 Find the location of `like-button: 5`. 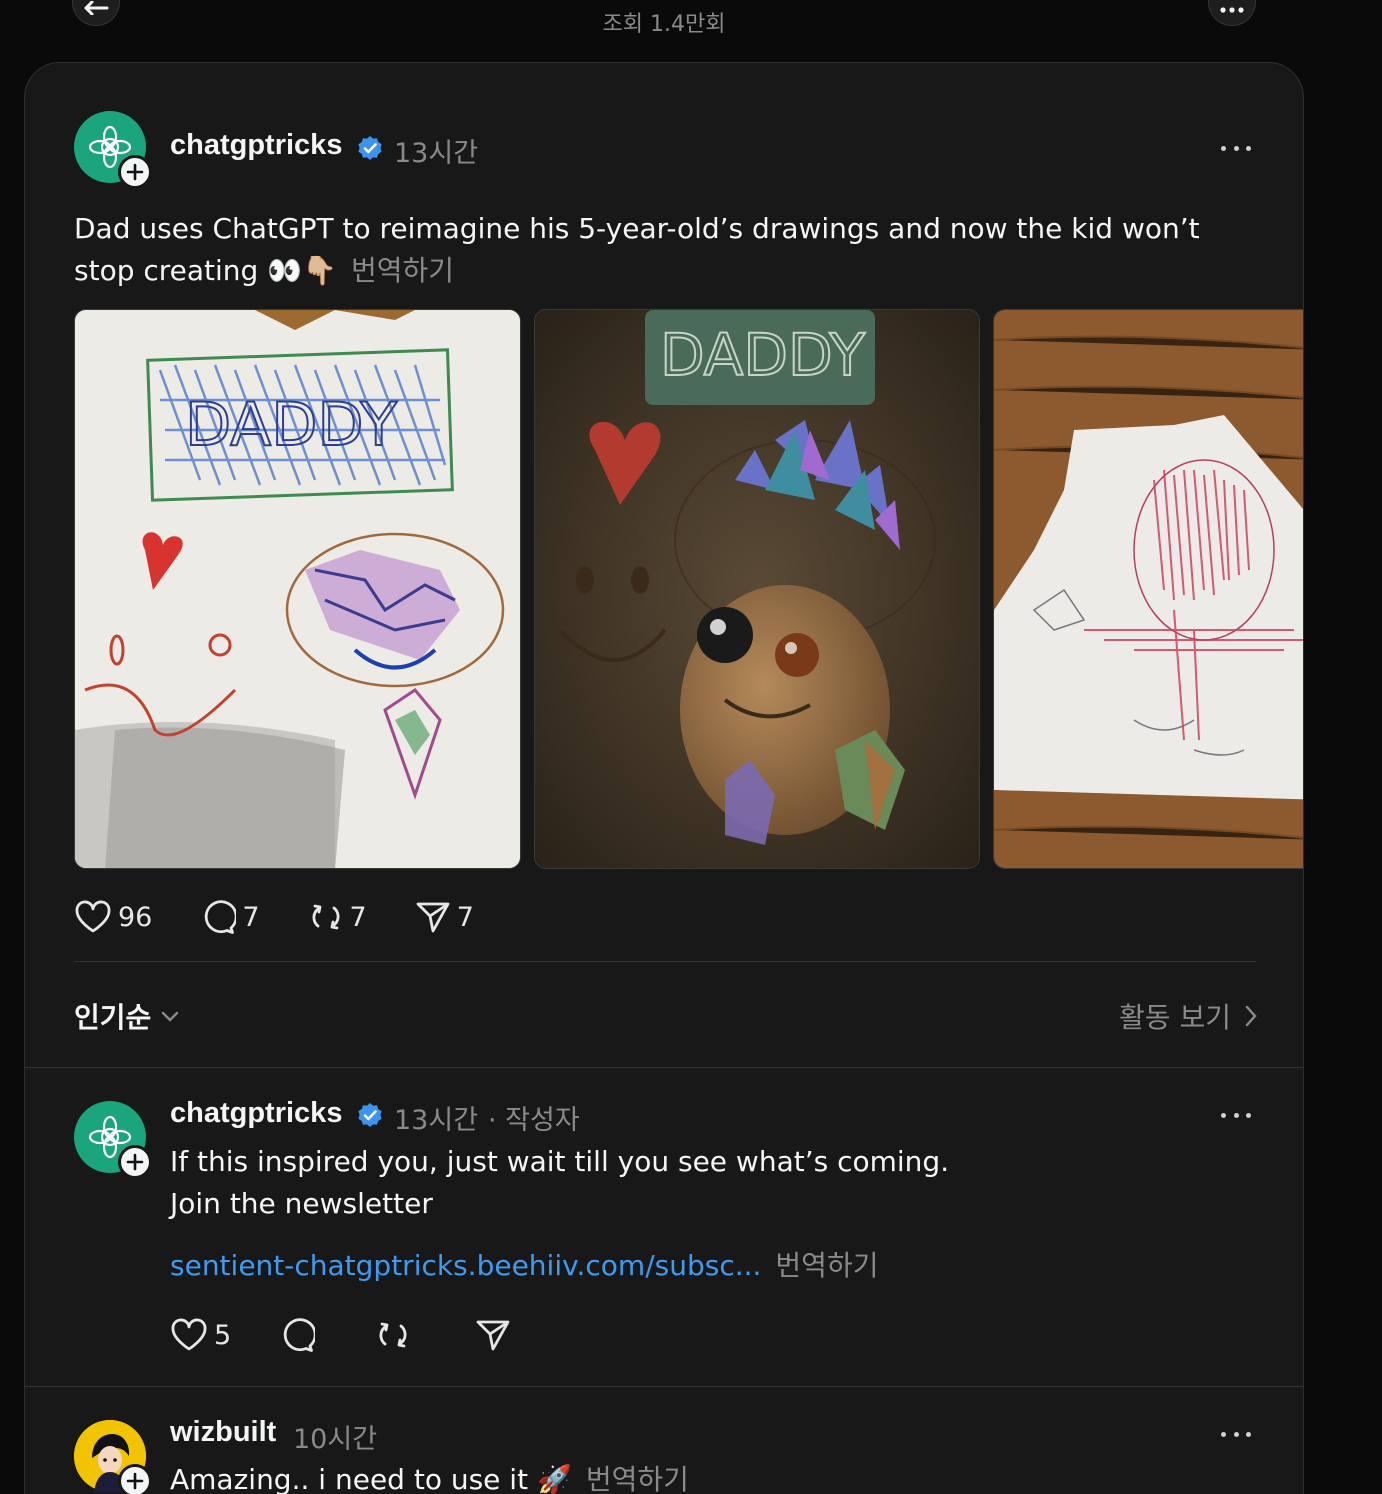

like-button: 5 is located at coordinates (200, 1335).